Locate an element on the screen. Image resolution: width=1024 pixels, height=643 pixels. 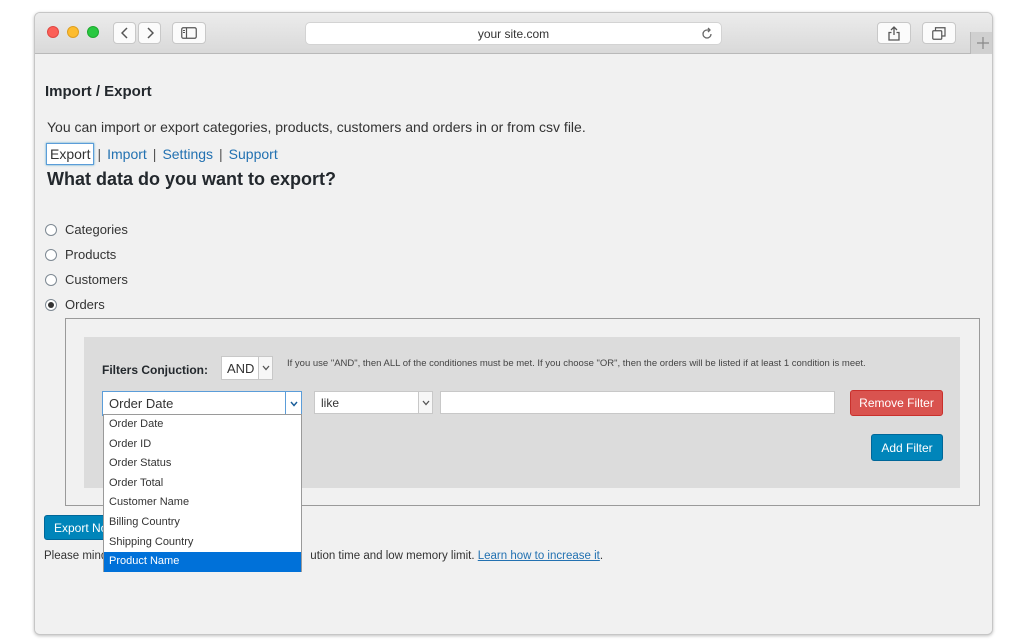
share-icon is located at coordinates (894, 33).